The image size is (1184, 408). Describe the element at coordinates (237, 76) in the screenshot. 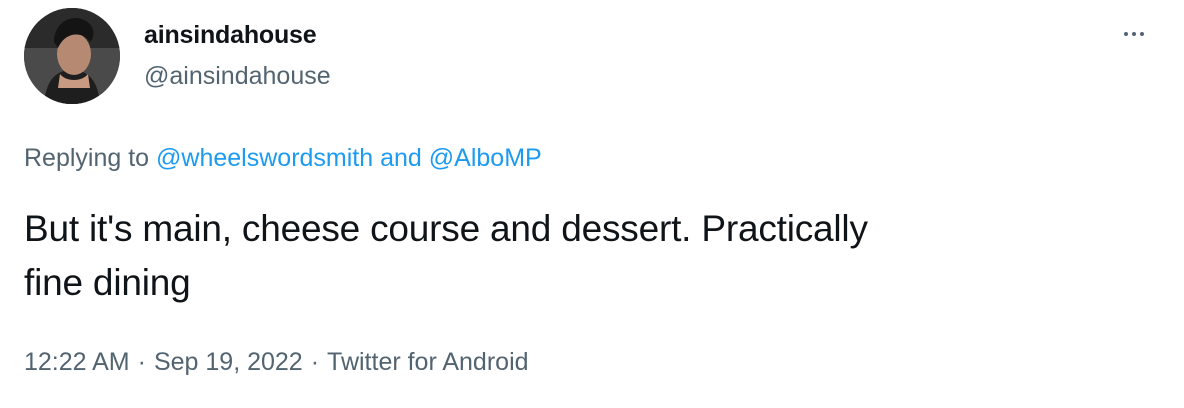

I see `author-handle: @ainsindahouse` at that location.